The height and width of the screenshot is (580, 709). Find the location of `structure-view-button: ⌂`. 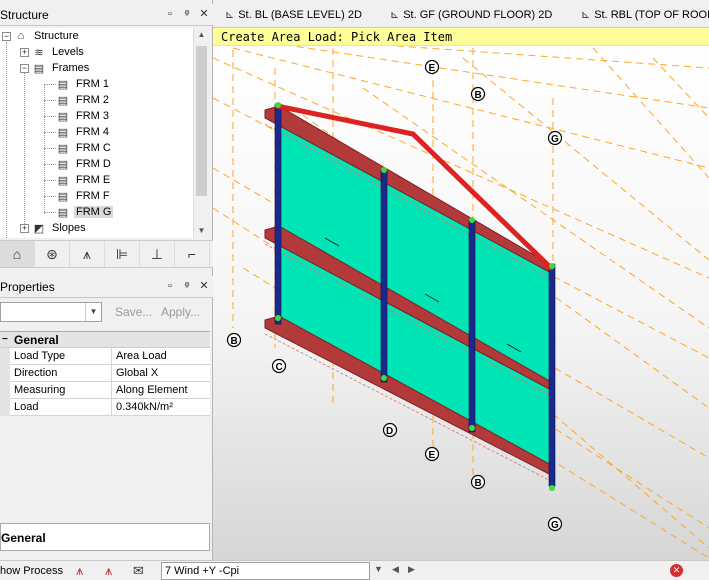

structure-view-button: ⌂ is located at coordinates (17, 254).